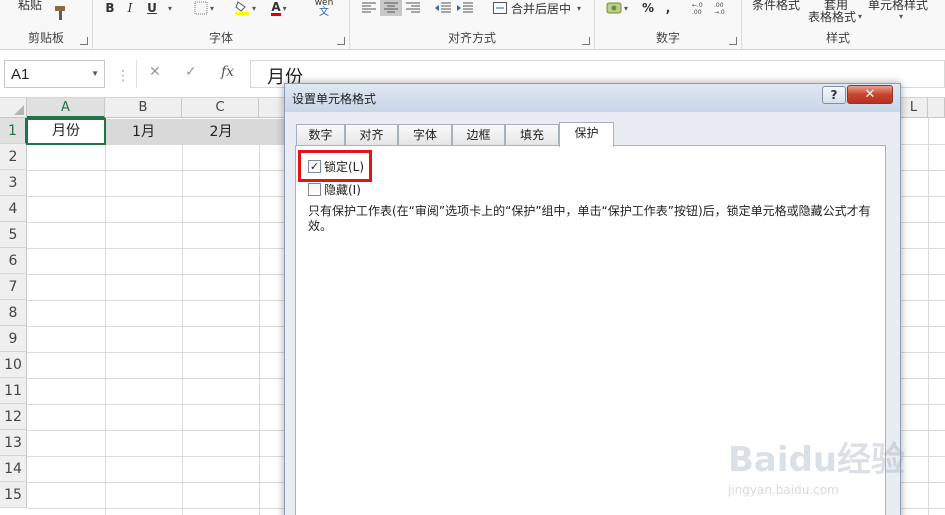  I want to click on fill-color-icon: ▾, so click(245, 8).